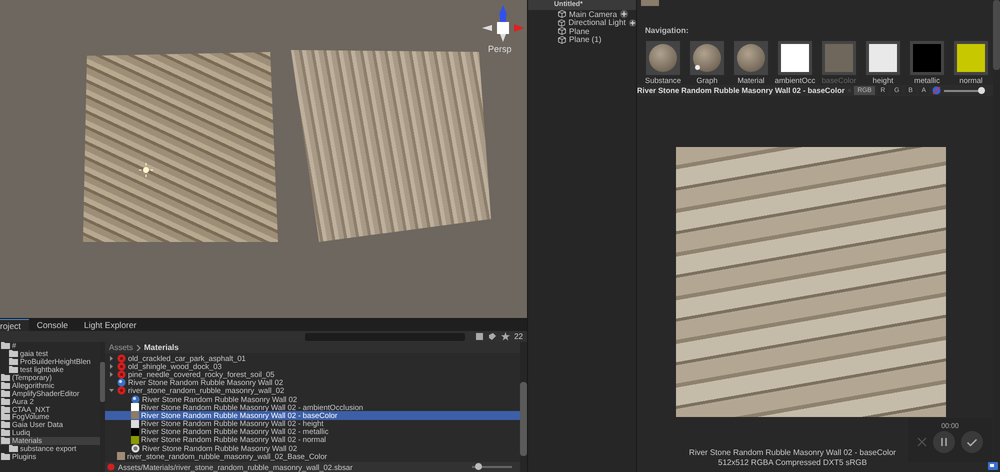 Image resolution: width=1000 pixels, height=472 pixels. Describe the element at coordinates (936, 90) in the screenshot. I see `mip-icon` at that location.